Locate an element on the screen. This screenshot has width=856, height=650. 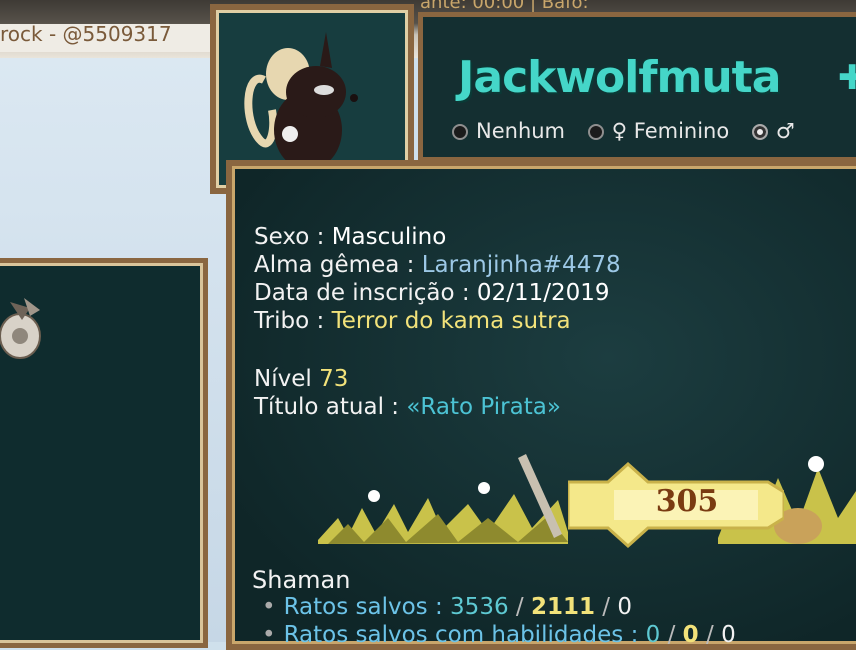
titulo-label: Título atual : is located at coordinates (330, 407).